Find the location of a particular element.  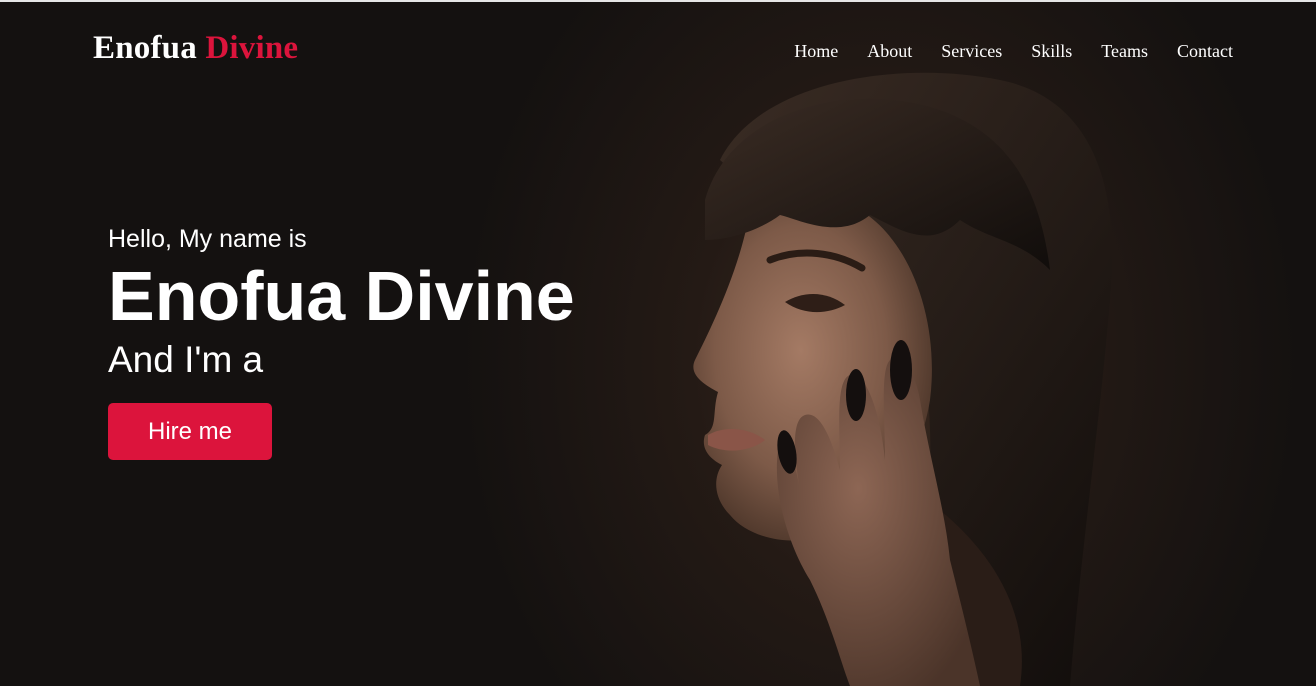

nav-item-about: About is located at coordinates (889, 51).